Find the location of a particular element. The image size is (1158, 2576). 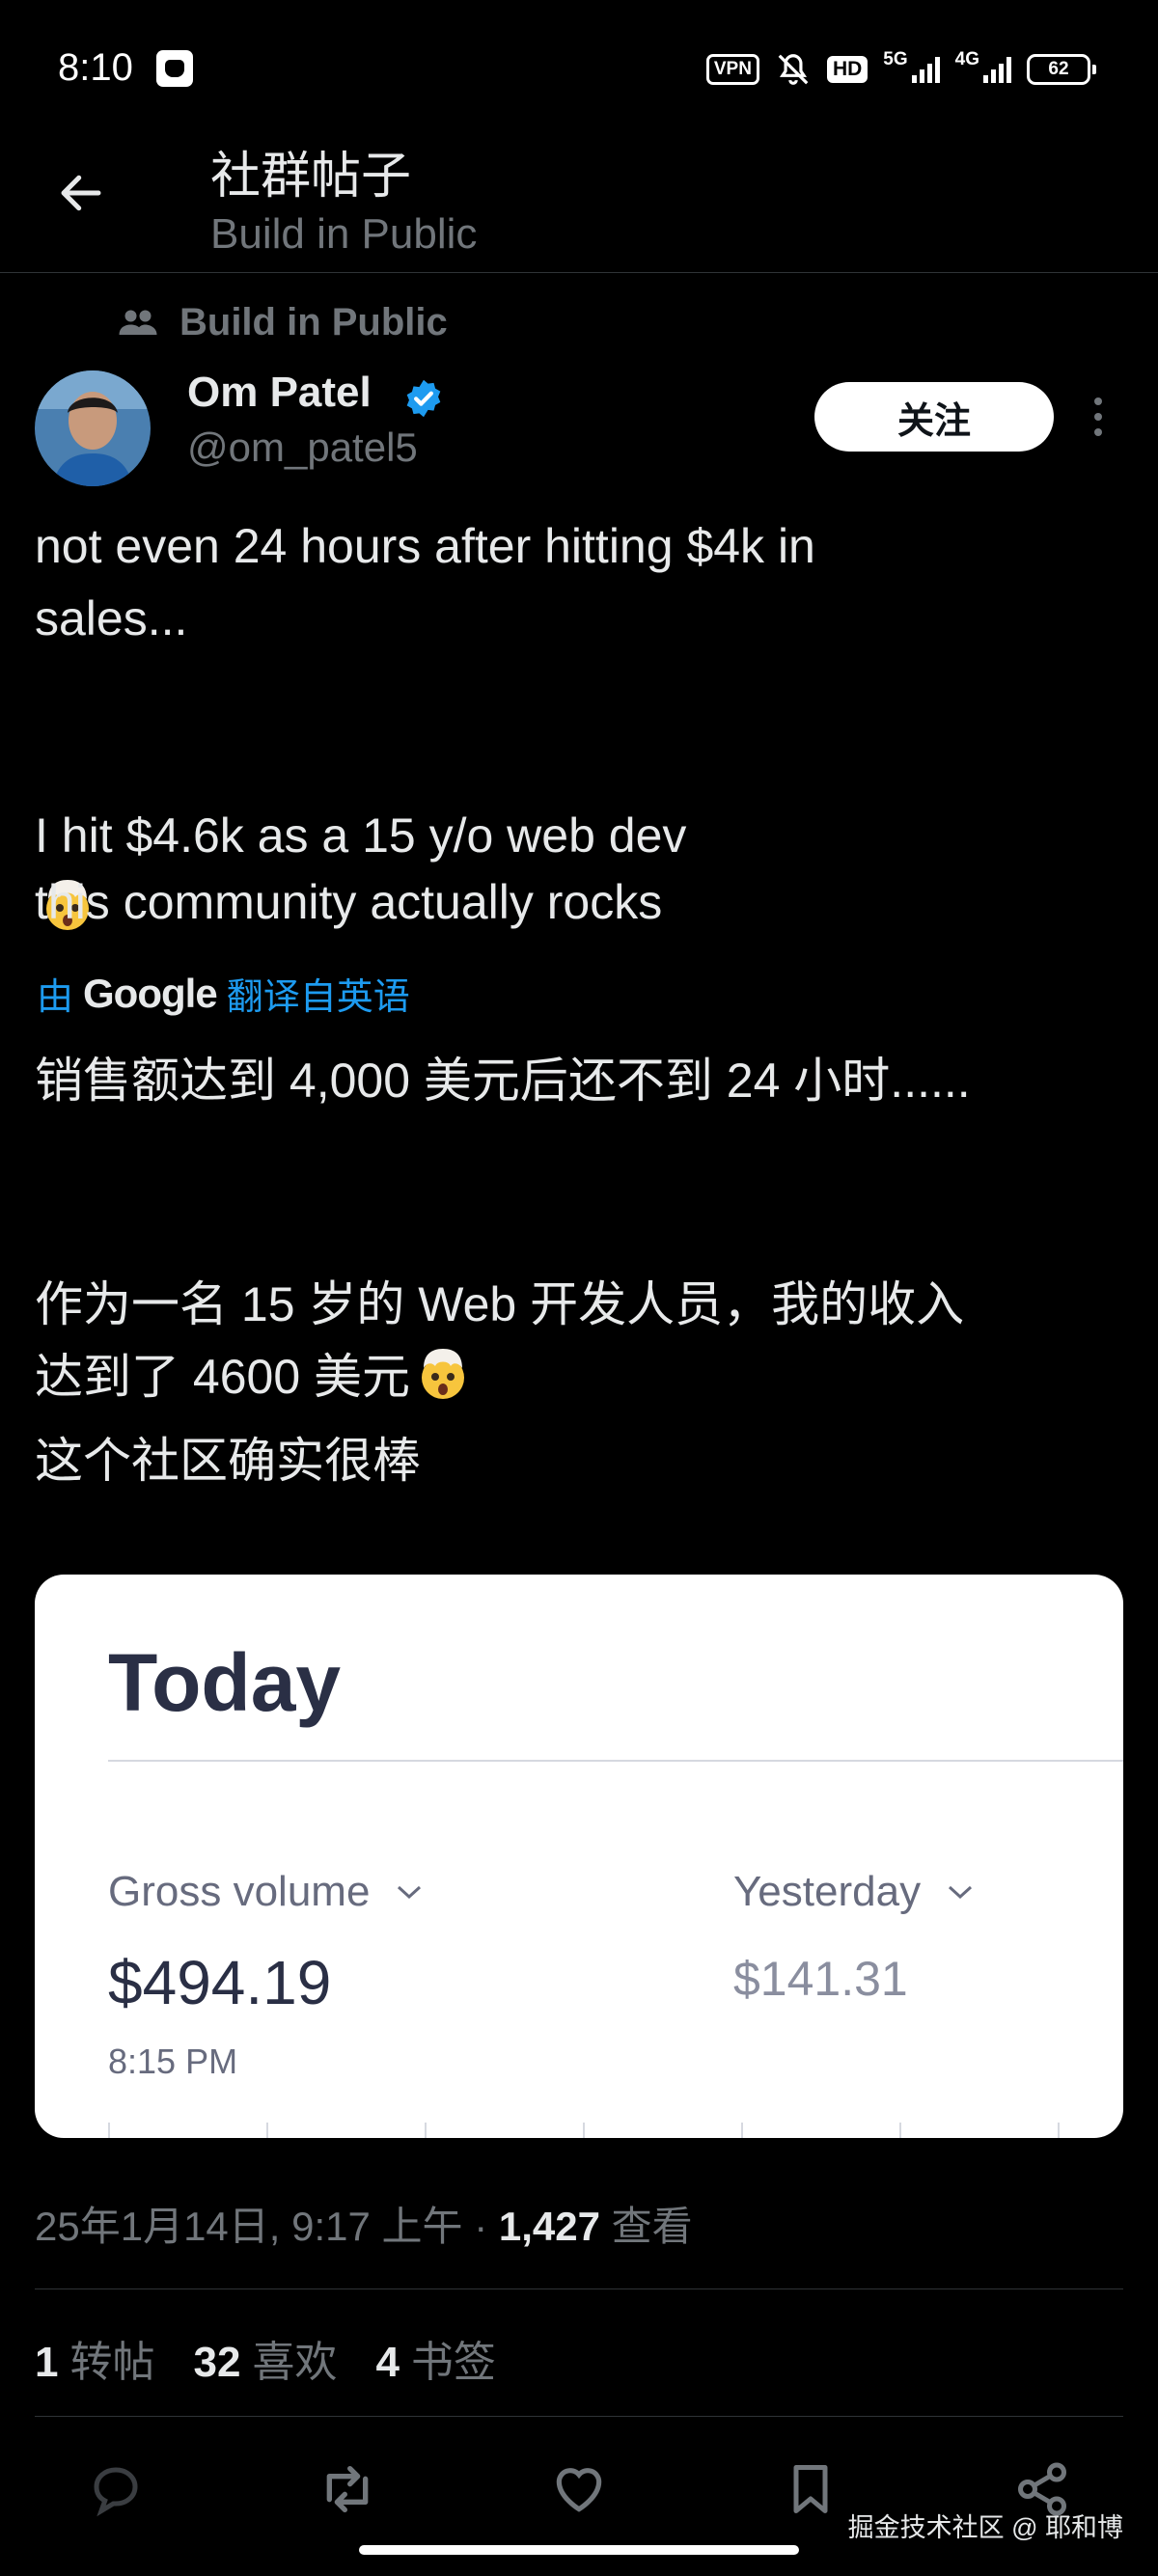

more-options-button is located at coordinates (1098, 417).